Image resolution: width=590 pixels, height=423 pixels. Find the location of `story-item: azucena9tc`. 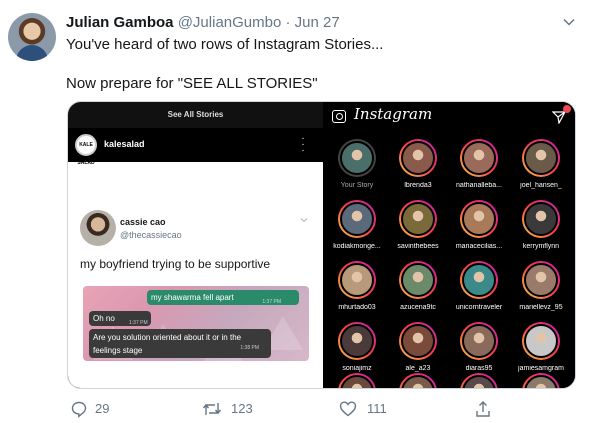

story-item: azucena9tc is located at coordinates (417, 292).